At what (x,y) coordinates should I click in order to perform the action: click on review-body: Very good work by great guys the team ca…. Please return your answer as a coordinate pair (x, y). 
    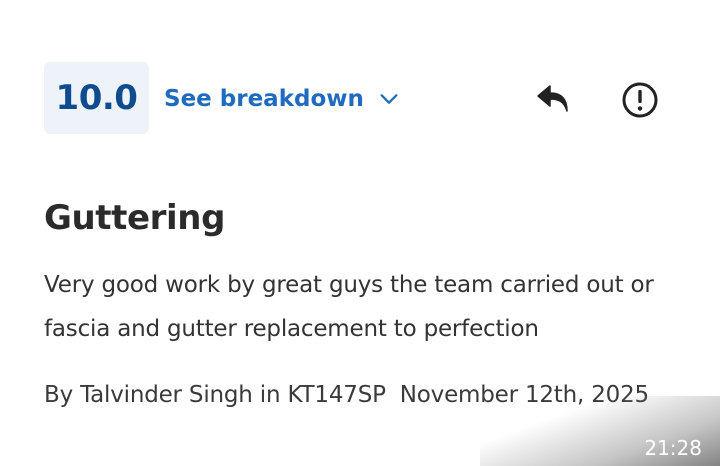
    Looking at the image, I should click on (349, 307).